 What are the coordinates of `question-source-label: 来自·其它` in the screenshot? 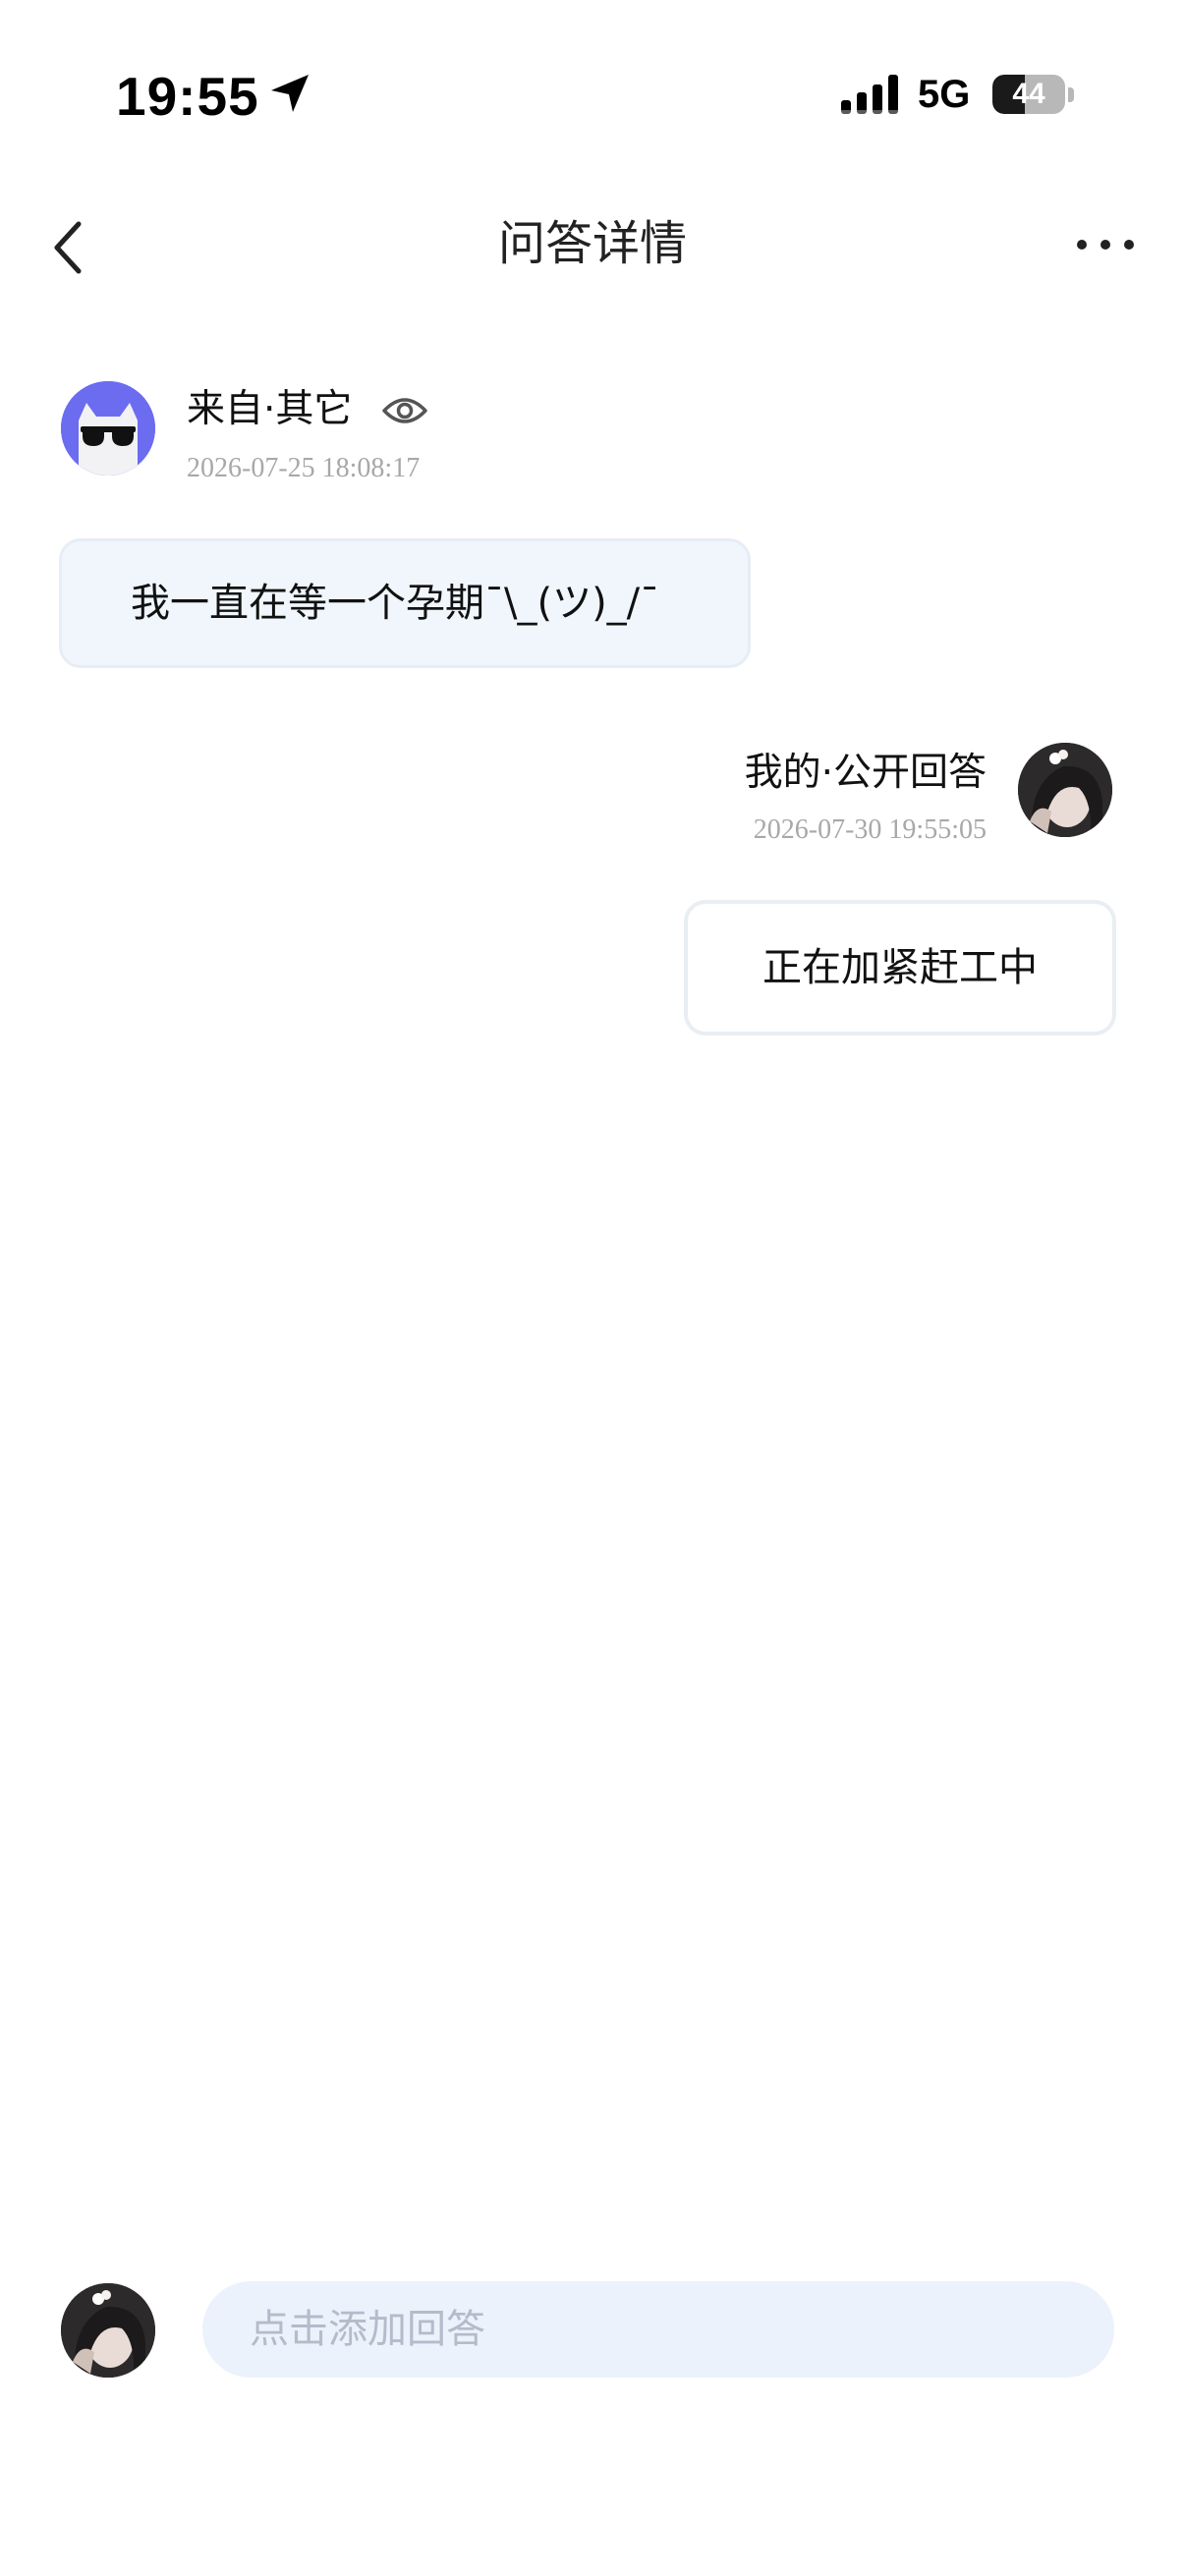 It's located at (270, 409).